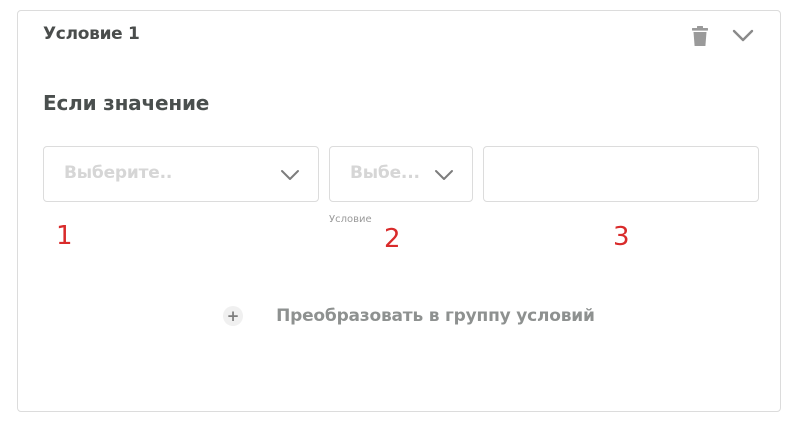  What do you see at coordinates (392, 239) in the screenshot?
I see `annotation-marker-2: 2` at bounding box center [392, 239].